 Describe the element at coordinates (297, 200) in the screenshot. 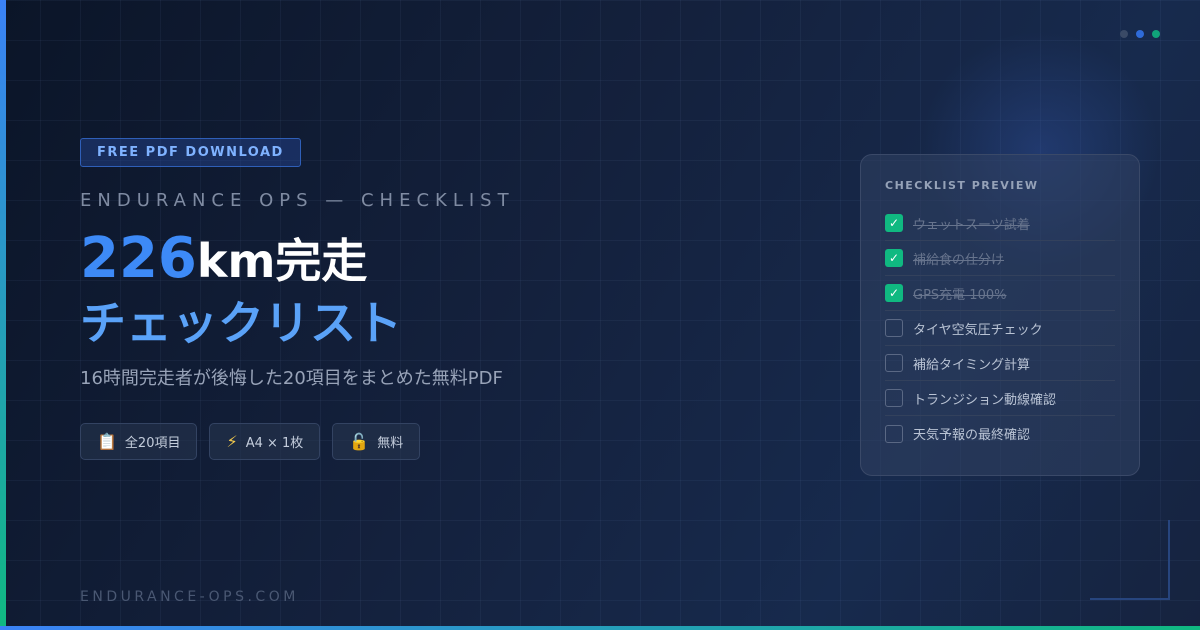

I see `kicker-text: ENDURANCE OPS — CHECKLIST` at that location.